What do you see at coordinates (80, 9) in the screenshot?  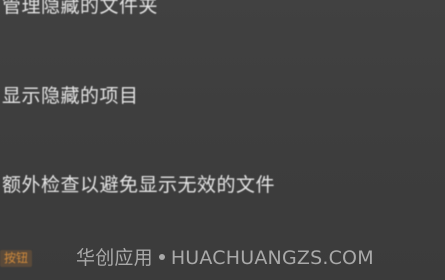 I see `manage-hidden-folders-item: 管理隐藏的文件夹` at bounding box center [80, 9].